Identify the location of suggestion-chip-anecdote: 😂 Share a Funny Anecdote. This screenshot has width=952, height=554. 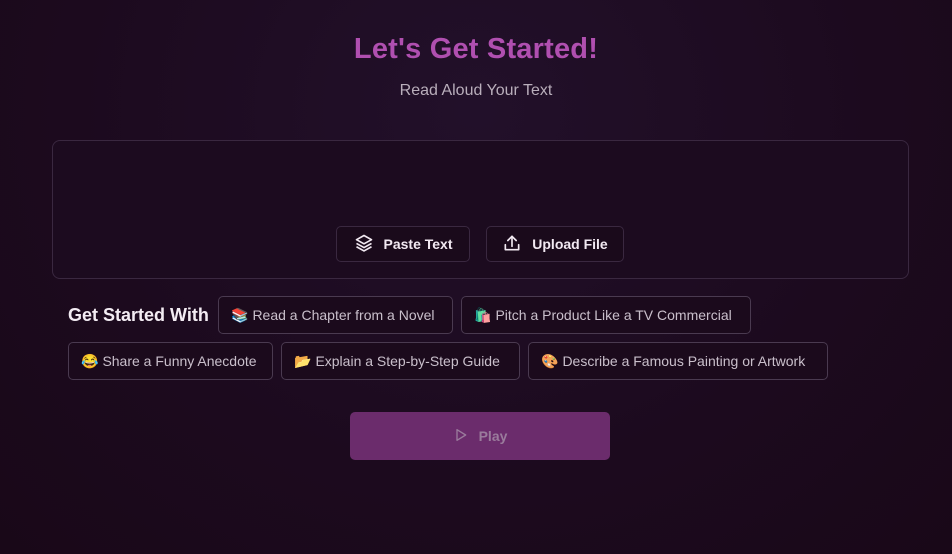
(170, 361).